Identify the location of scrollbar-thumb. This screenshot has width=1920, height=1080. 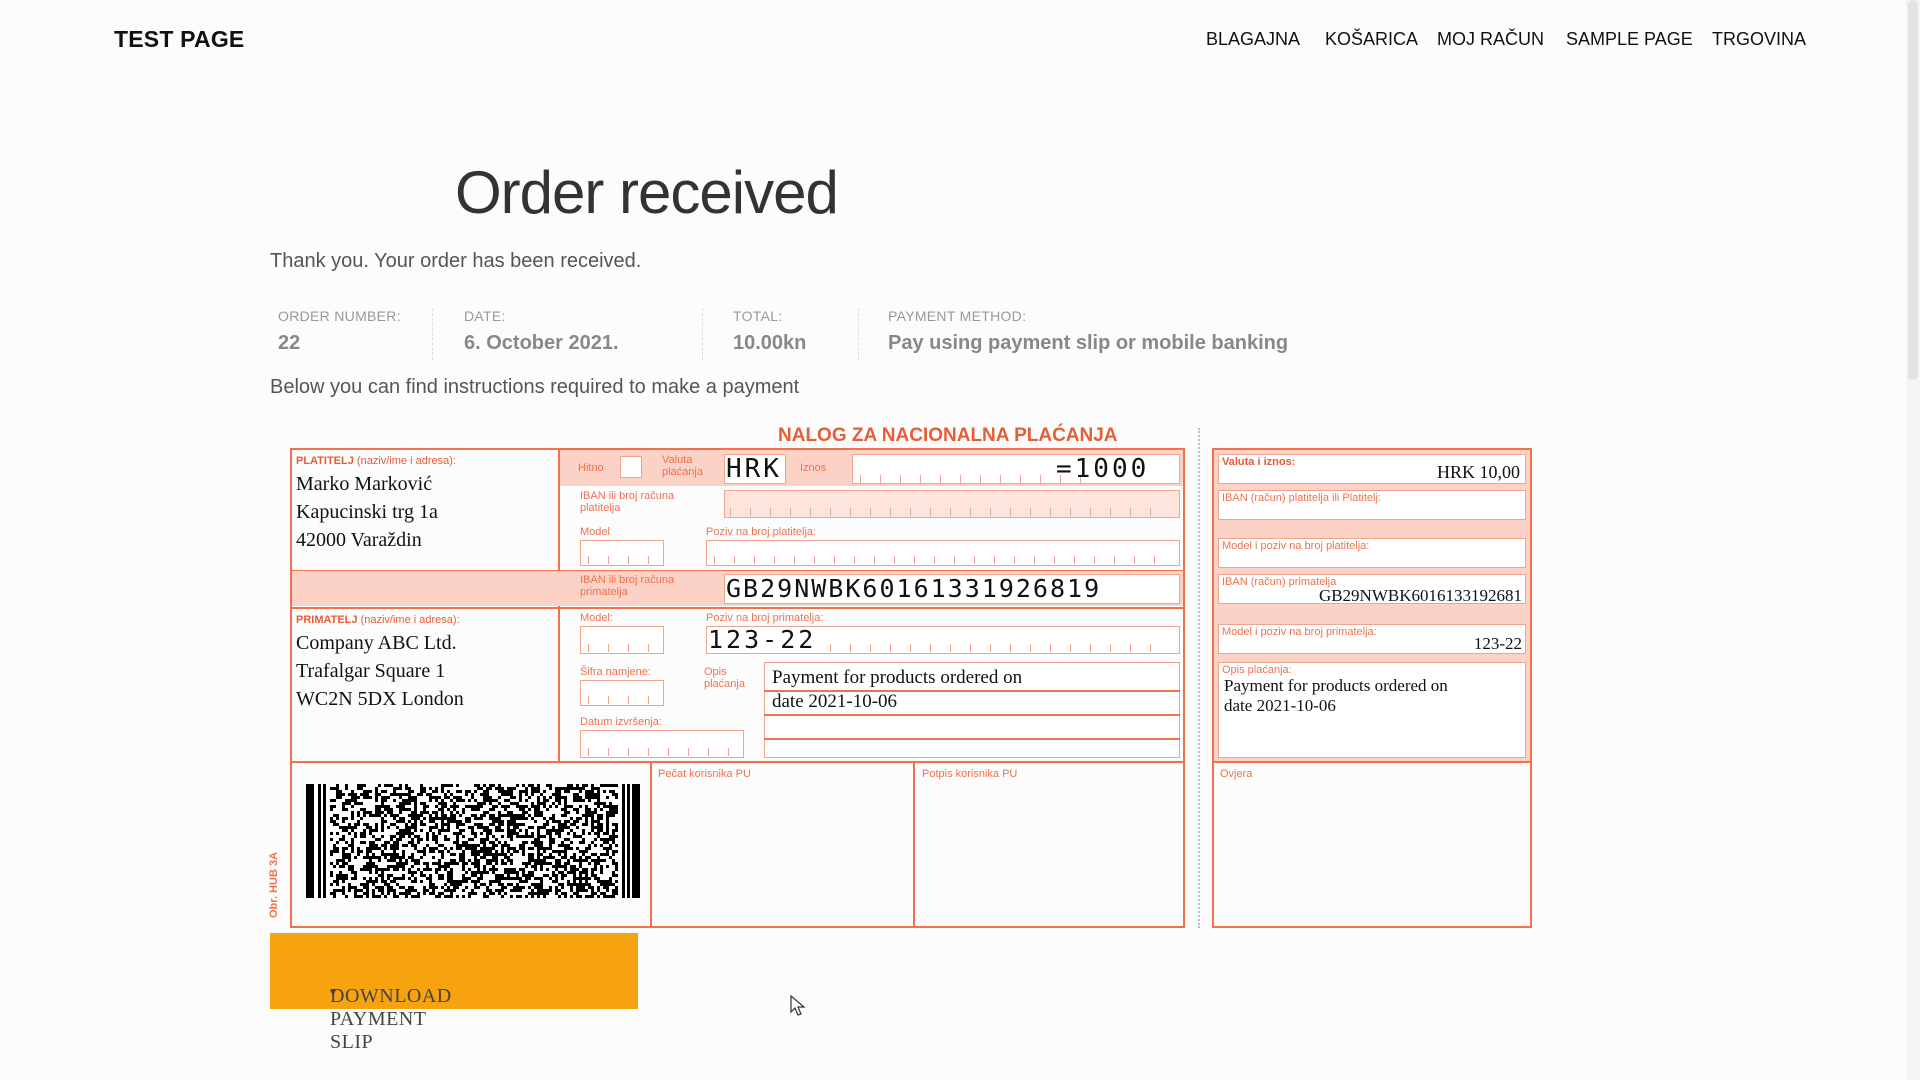
(1913, 190).